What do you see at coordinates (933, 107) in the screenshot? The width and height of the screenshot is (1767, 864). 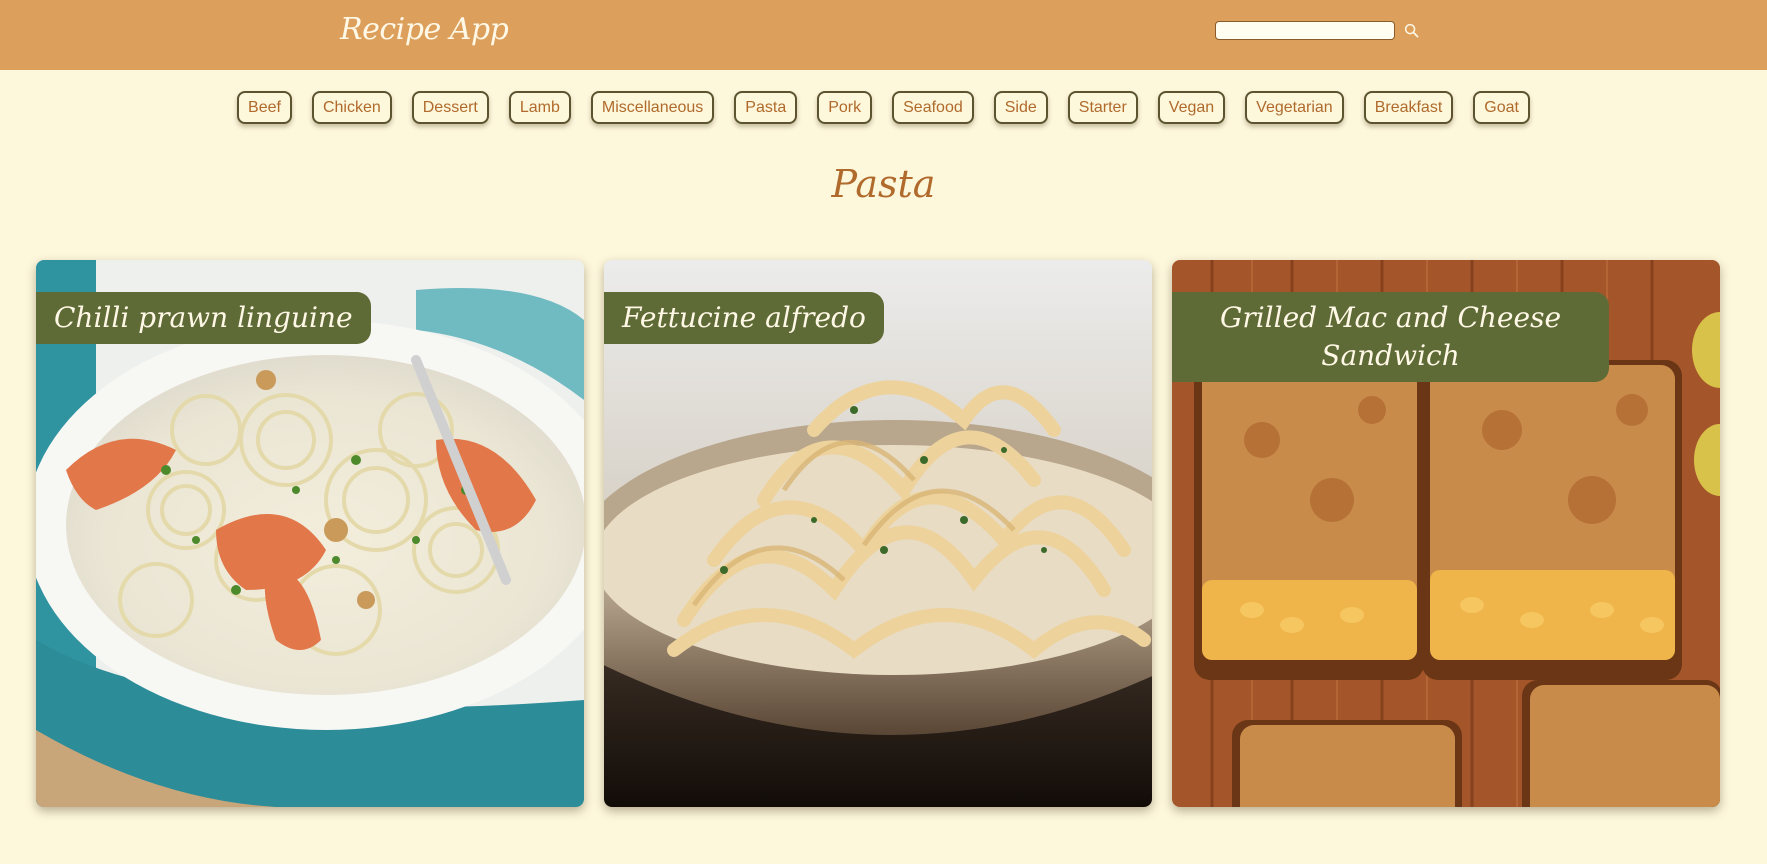 I see `category-button-seafood: Seafood` at bounding box center [933, 107].